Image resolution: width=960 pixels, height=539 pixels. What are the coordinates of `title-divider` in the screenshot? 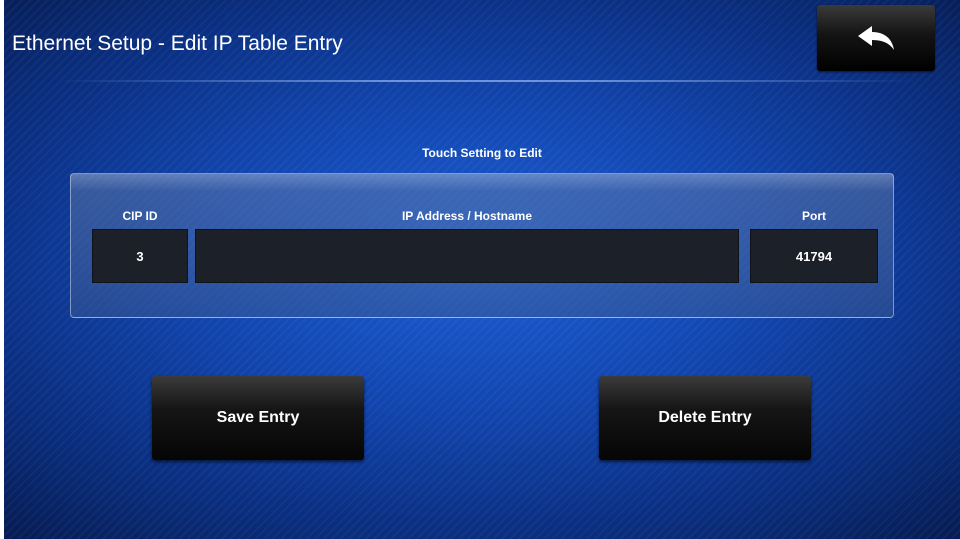 It's located at (486, 81).